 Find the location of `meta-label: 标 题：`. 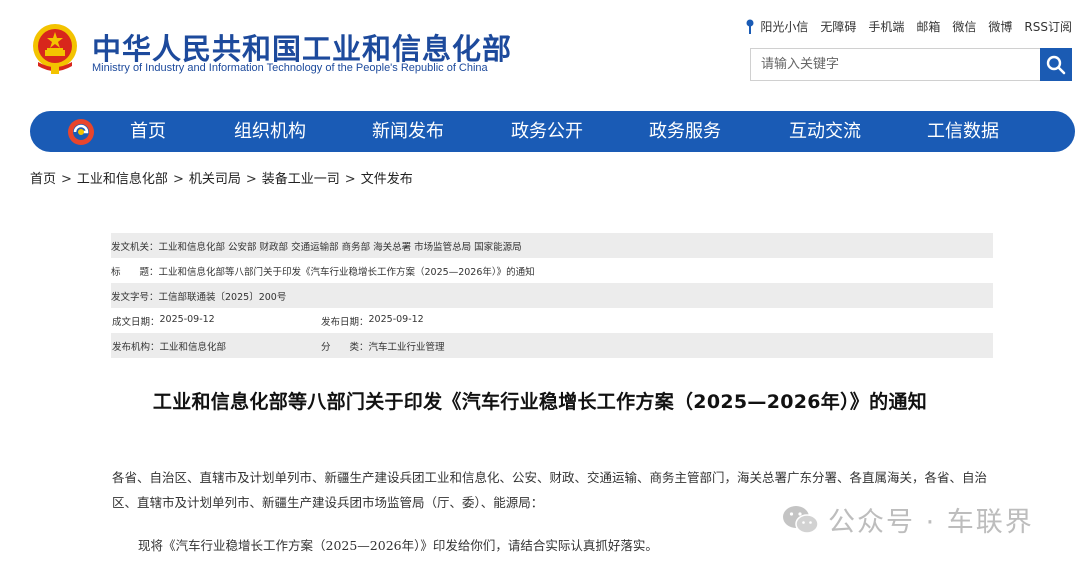

meta-label: 标 题： is located at coordinates (135, 272).